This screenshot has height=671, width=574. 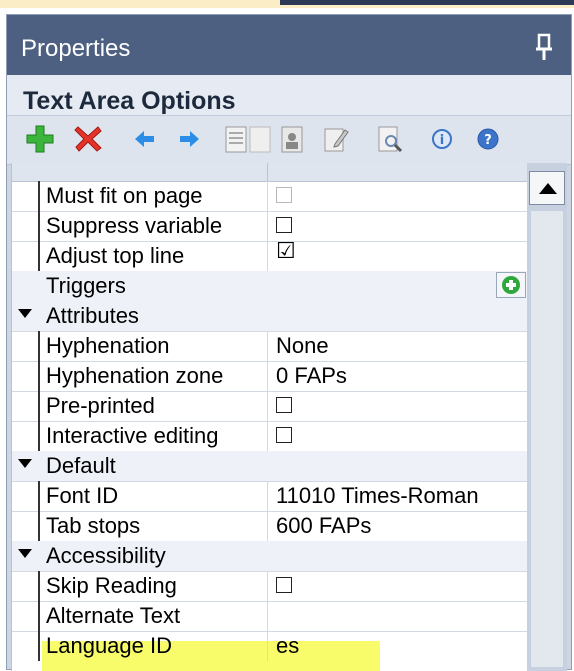 What do you see at coordinates (270, 646) in the screenshot?
I see `row-language-id: Language ID es` at bounding box center [270, 646].